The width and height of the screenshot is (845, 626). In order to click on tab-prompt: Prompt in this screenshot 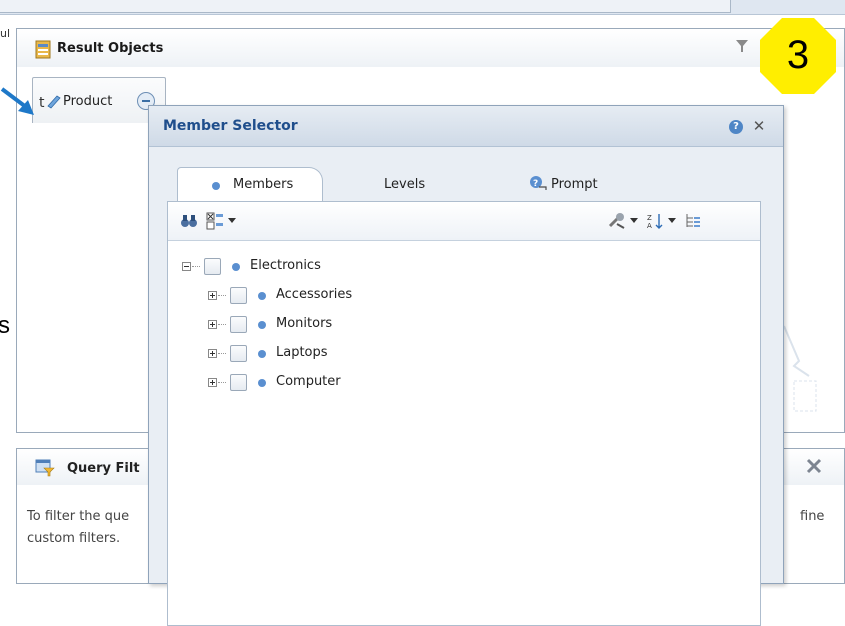, I will do `click(574, 184)`.